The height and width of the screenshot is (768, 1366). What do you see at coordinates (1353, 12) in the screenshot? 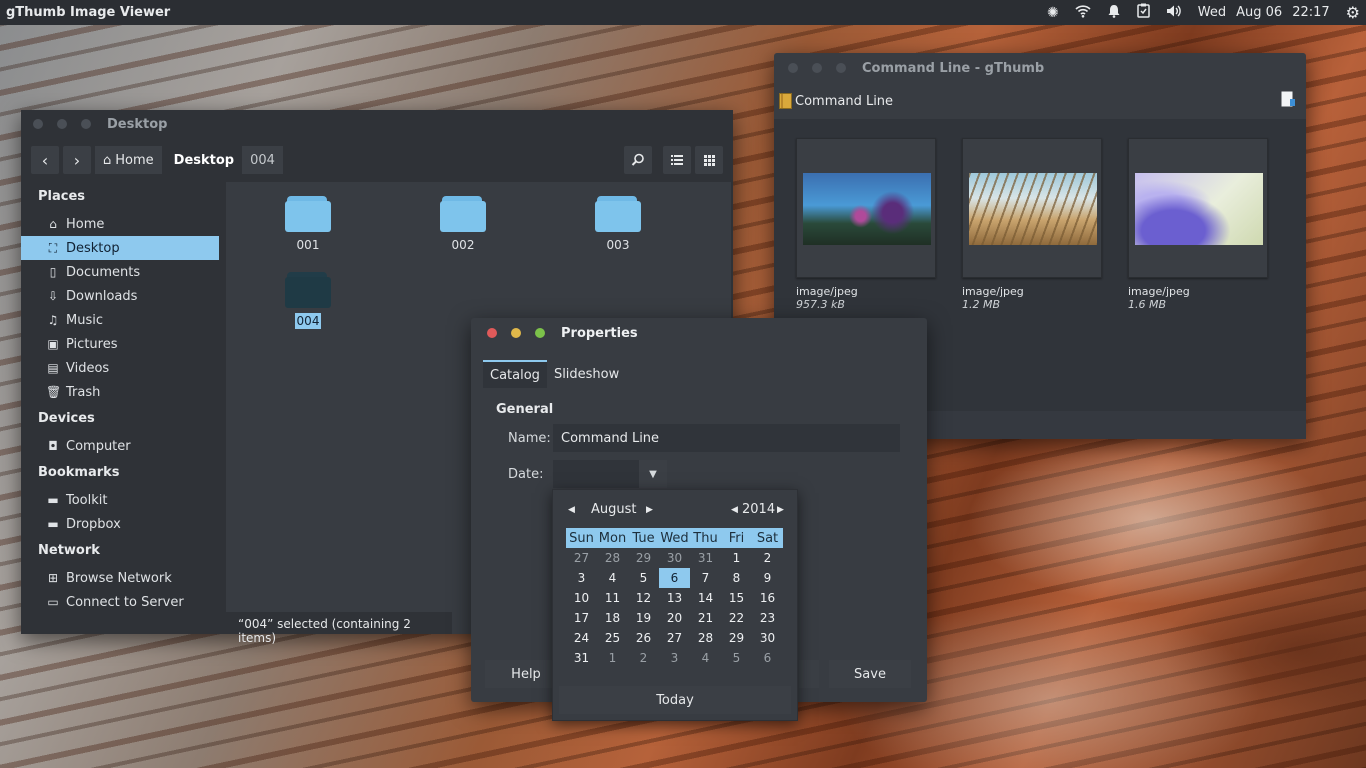
I see `power-gear-icon: ⚙` at bounding box center [1353, 12].